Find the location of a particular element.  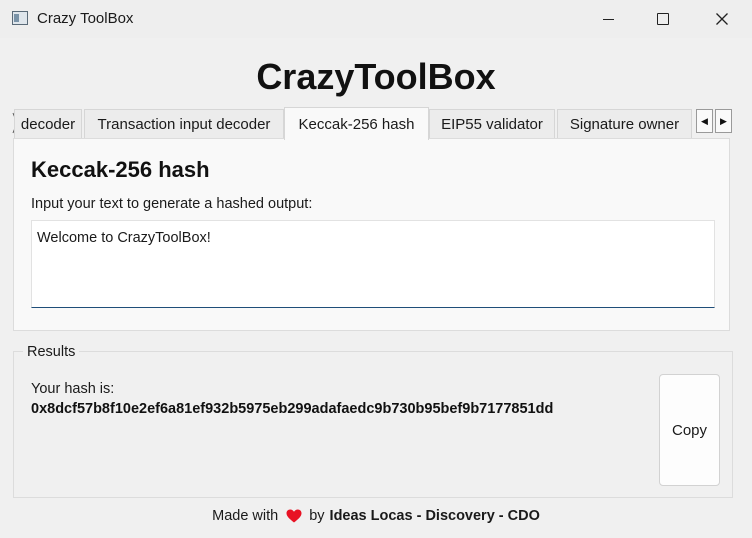

footer-made-with: Made with is located at coordinates (245, 516).